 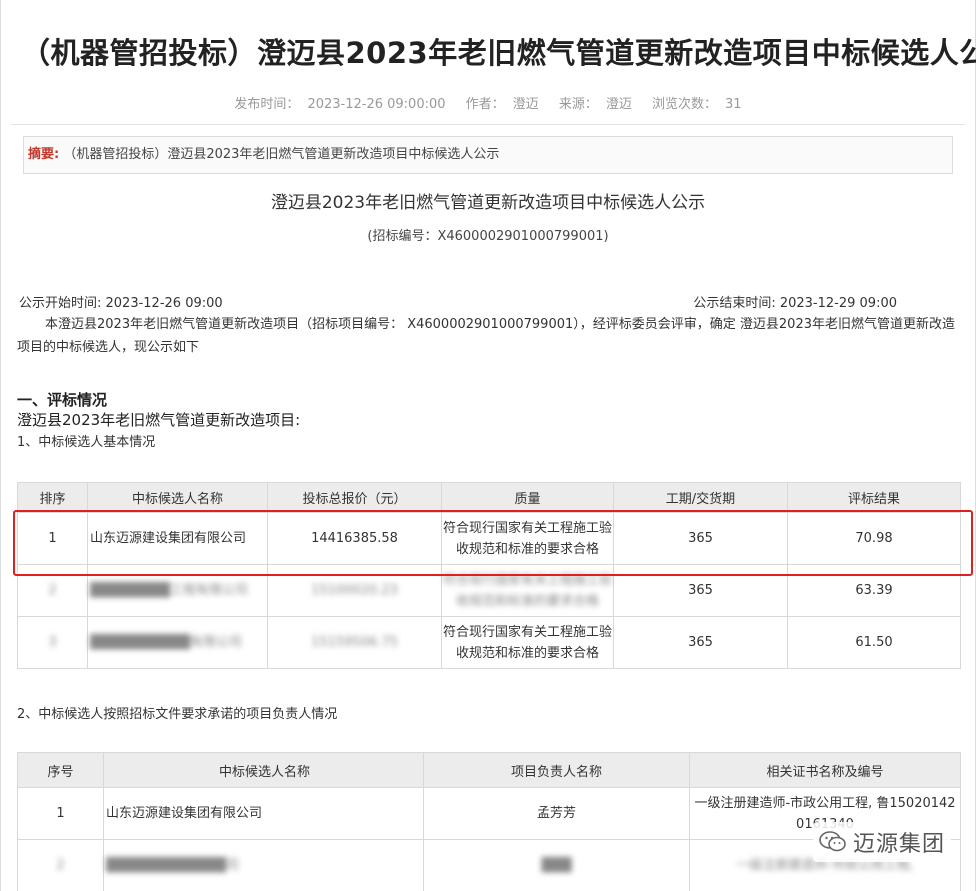 What do you see at coordinates (795, 303) in the screenshot?
I see `notice-end-time: 公示结束时间: 2023-12-29 09:00` at bounding box center [795, 303].